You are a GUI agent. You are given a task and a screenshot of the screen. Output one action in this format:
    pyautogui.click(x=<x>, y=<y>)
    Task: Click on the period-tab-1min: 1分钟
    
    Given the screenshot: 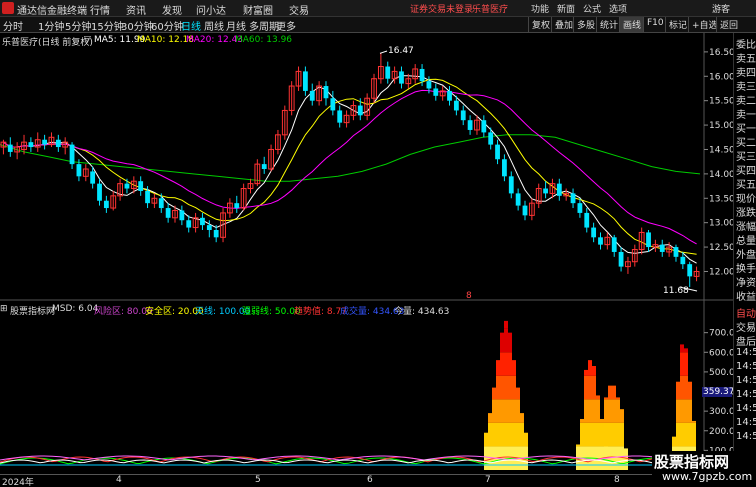 What is the action you would take?
    pyautogui.click(x=51, y=25)
    